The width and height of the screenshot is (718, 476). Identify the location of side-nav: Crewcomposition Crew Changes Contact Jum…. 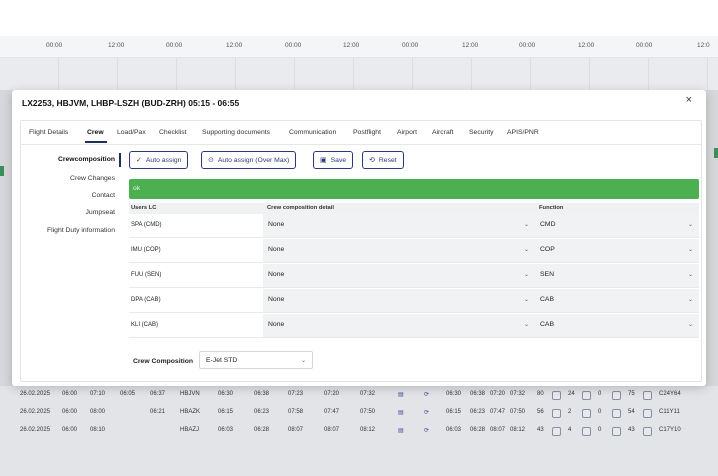
(71, 263).